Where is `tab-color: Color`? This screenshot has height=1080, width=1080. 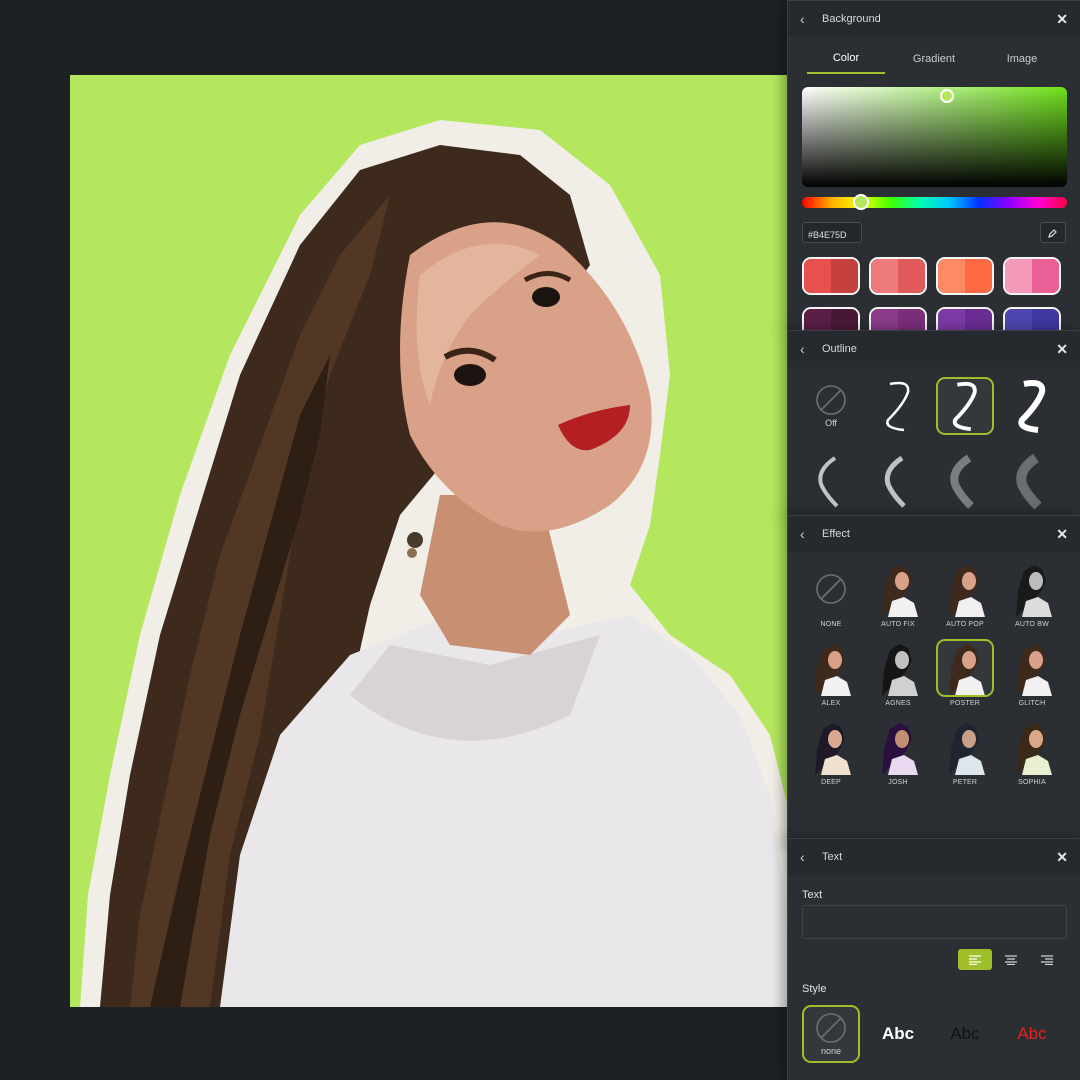
tab-color: Color is located at coordinates (846, 59).